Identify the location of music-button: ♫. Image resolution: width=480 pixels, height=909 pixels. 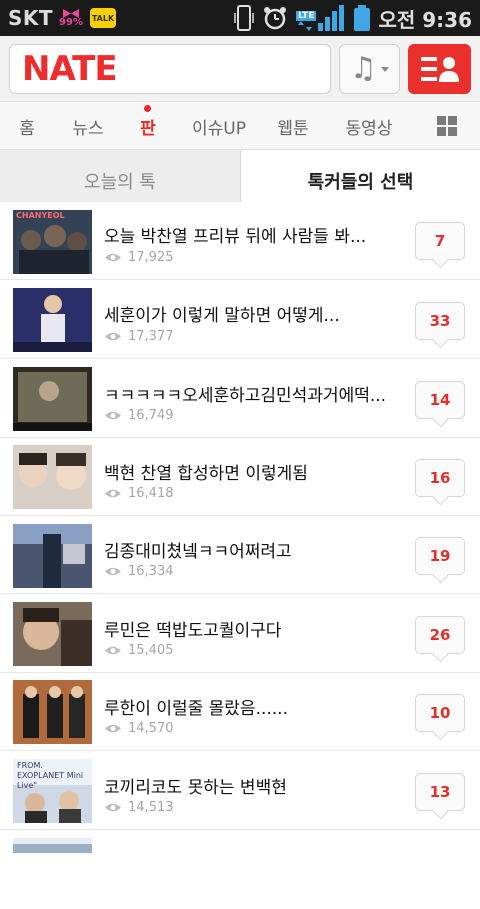
(369, 69).